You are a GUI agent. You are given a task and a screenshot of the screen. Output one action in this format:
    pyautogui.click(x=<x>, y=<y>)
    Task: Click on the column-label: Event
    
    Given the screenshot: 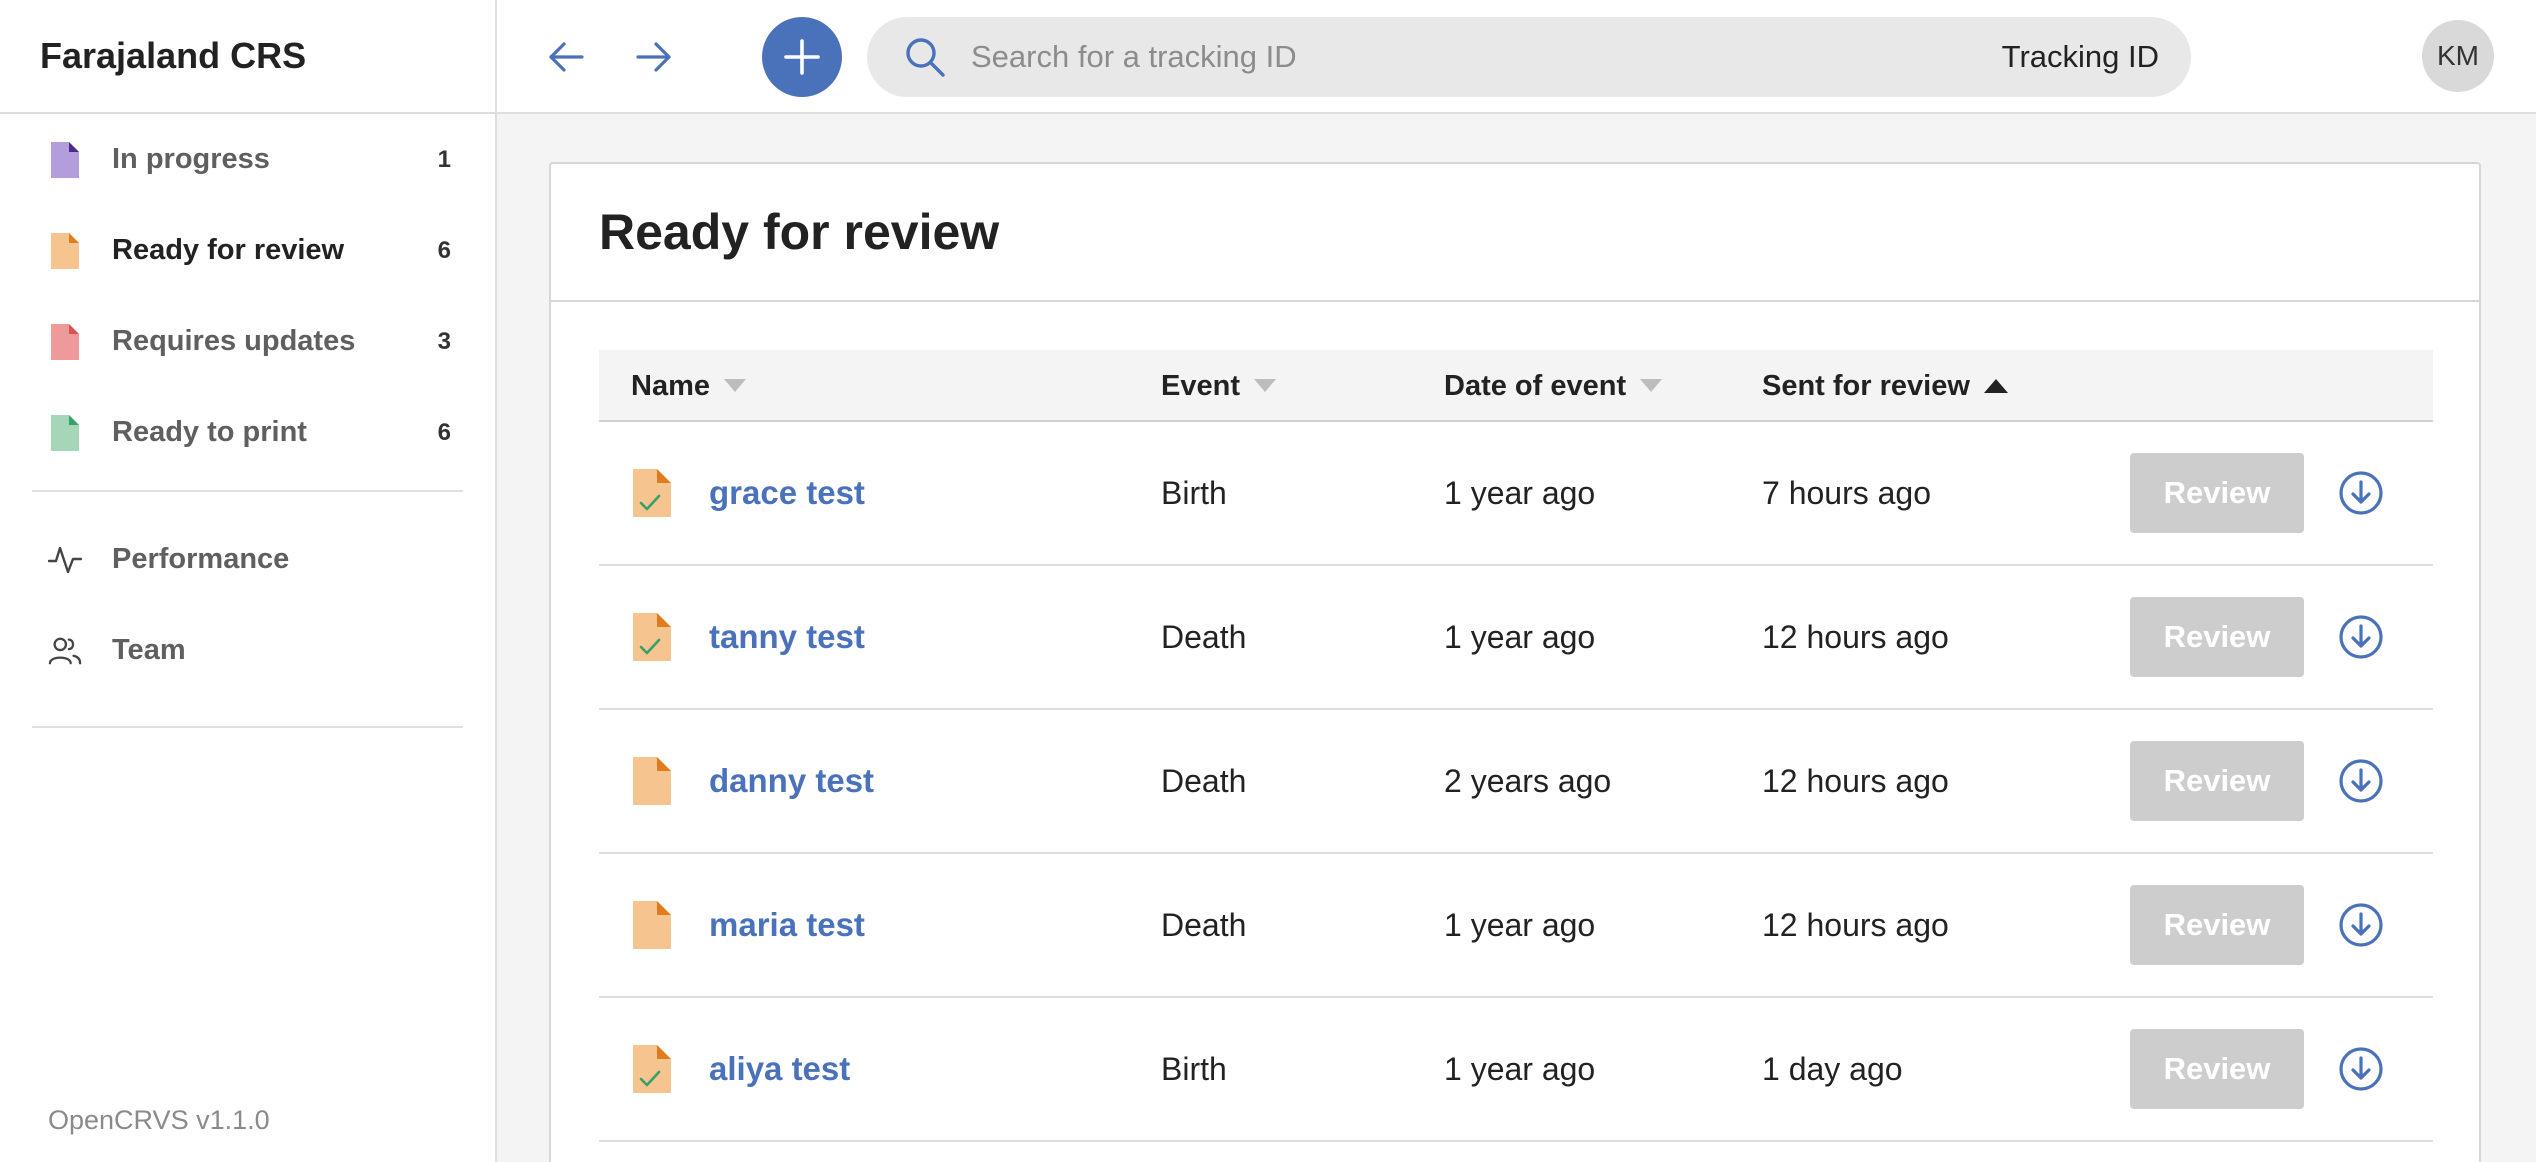 What is the action you would take?
    pyautogui.click(x=1200, y=385)
    